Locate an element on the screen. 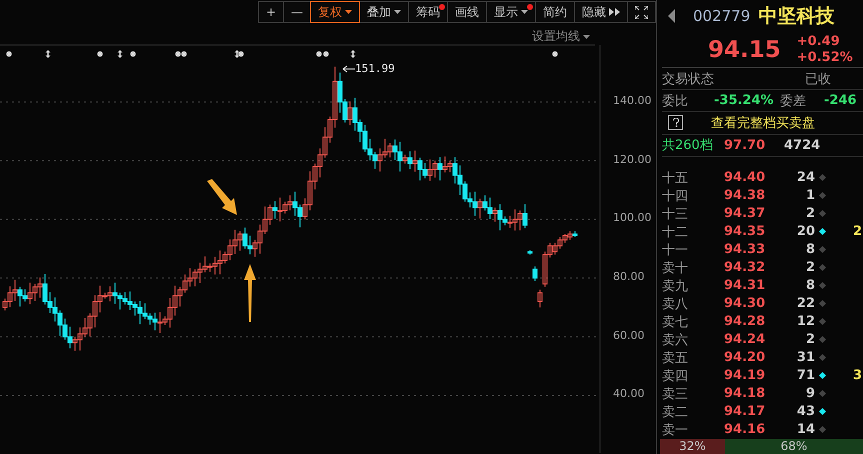  ask-price: 94.38 is located at coordinates (745, 196).